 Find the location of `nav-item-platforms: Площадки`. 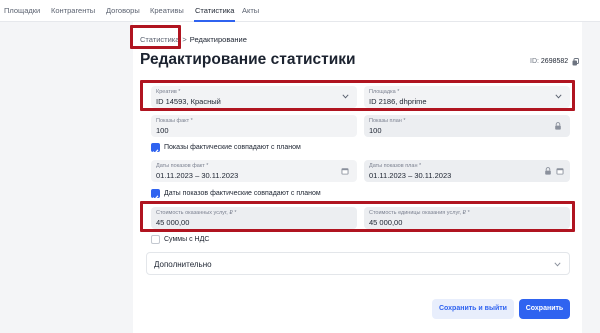

nav-item-platforms: Площадки is located at coordinates (22, 10).